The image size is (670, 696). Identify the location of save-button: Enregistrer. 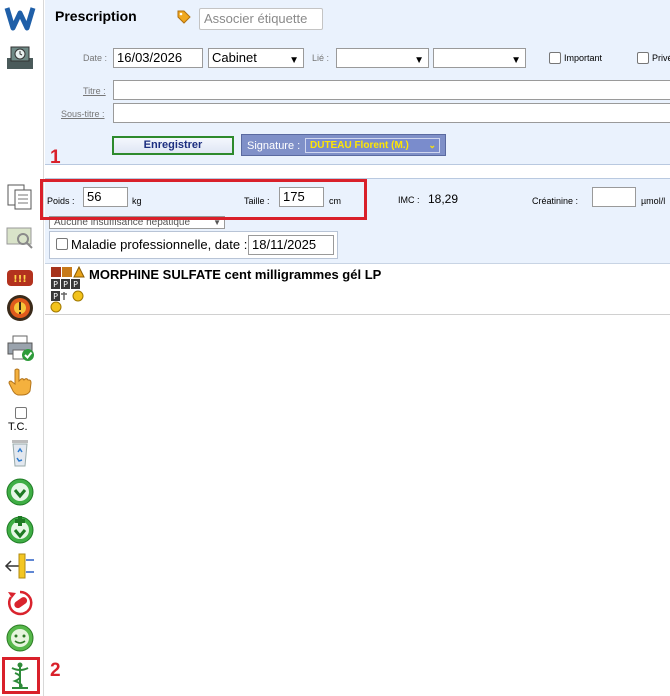
(173, 145).